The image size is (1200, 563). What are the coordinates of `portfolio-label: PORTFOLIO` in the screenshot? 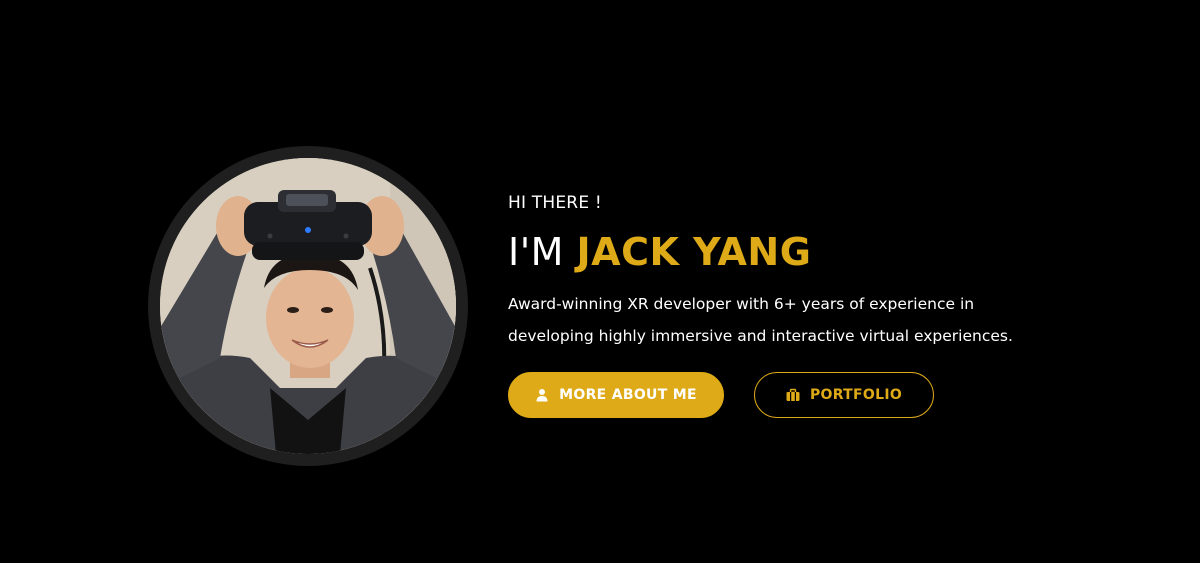 It's located at (856, 395).